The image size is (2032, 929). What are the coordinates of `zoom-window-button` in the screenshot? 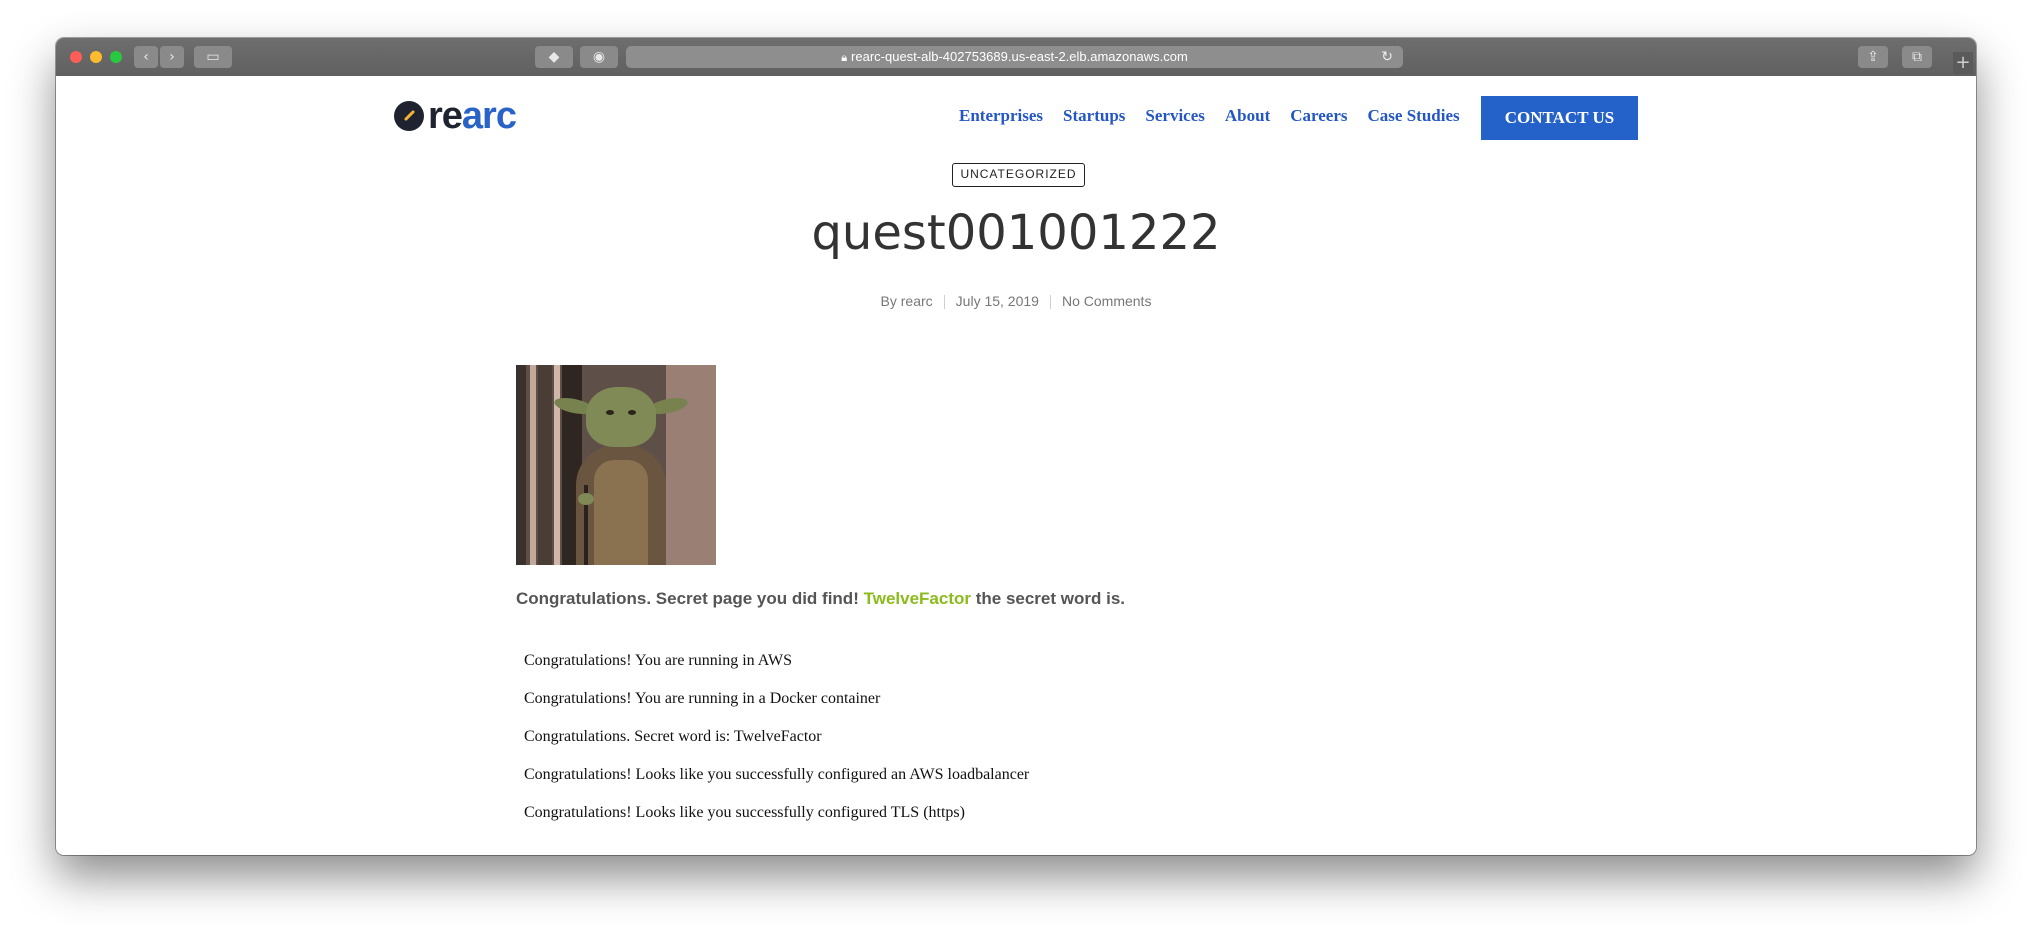 It's located at (116, 57).